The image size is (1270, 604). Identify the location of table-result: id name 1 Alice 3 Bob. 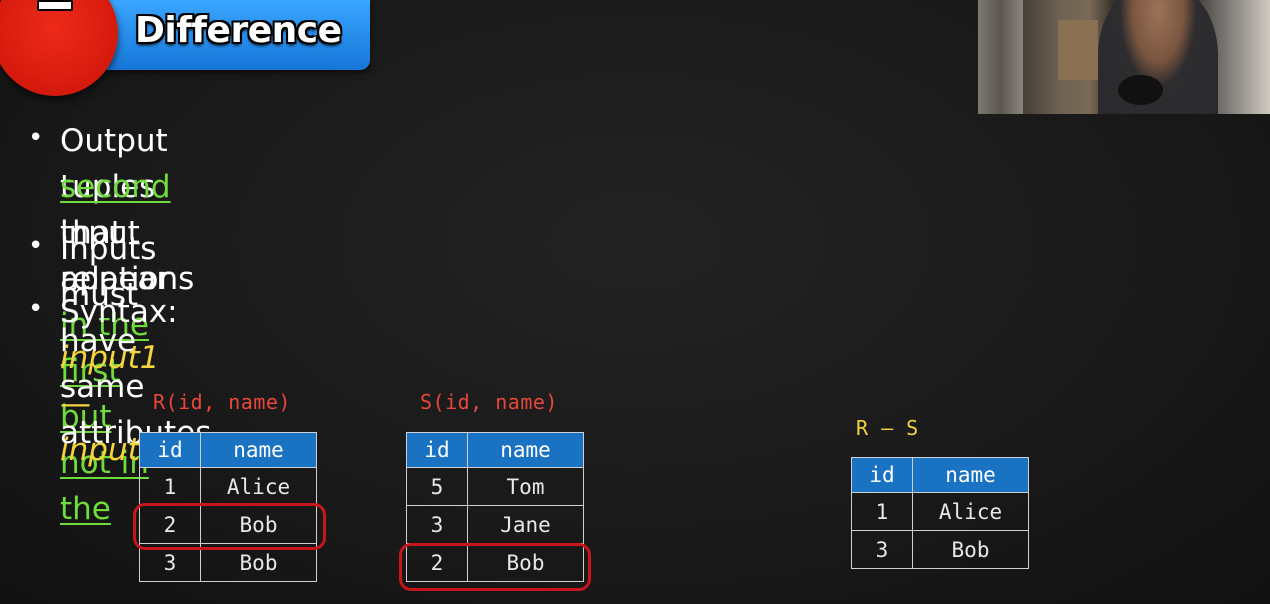
(940, 513).